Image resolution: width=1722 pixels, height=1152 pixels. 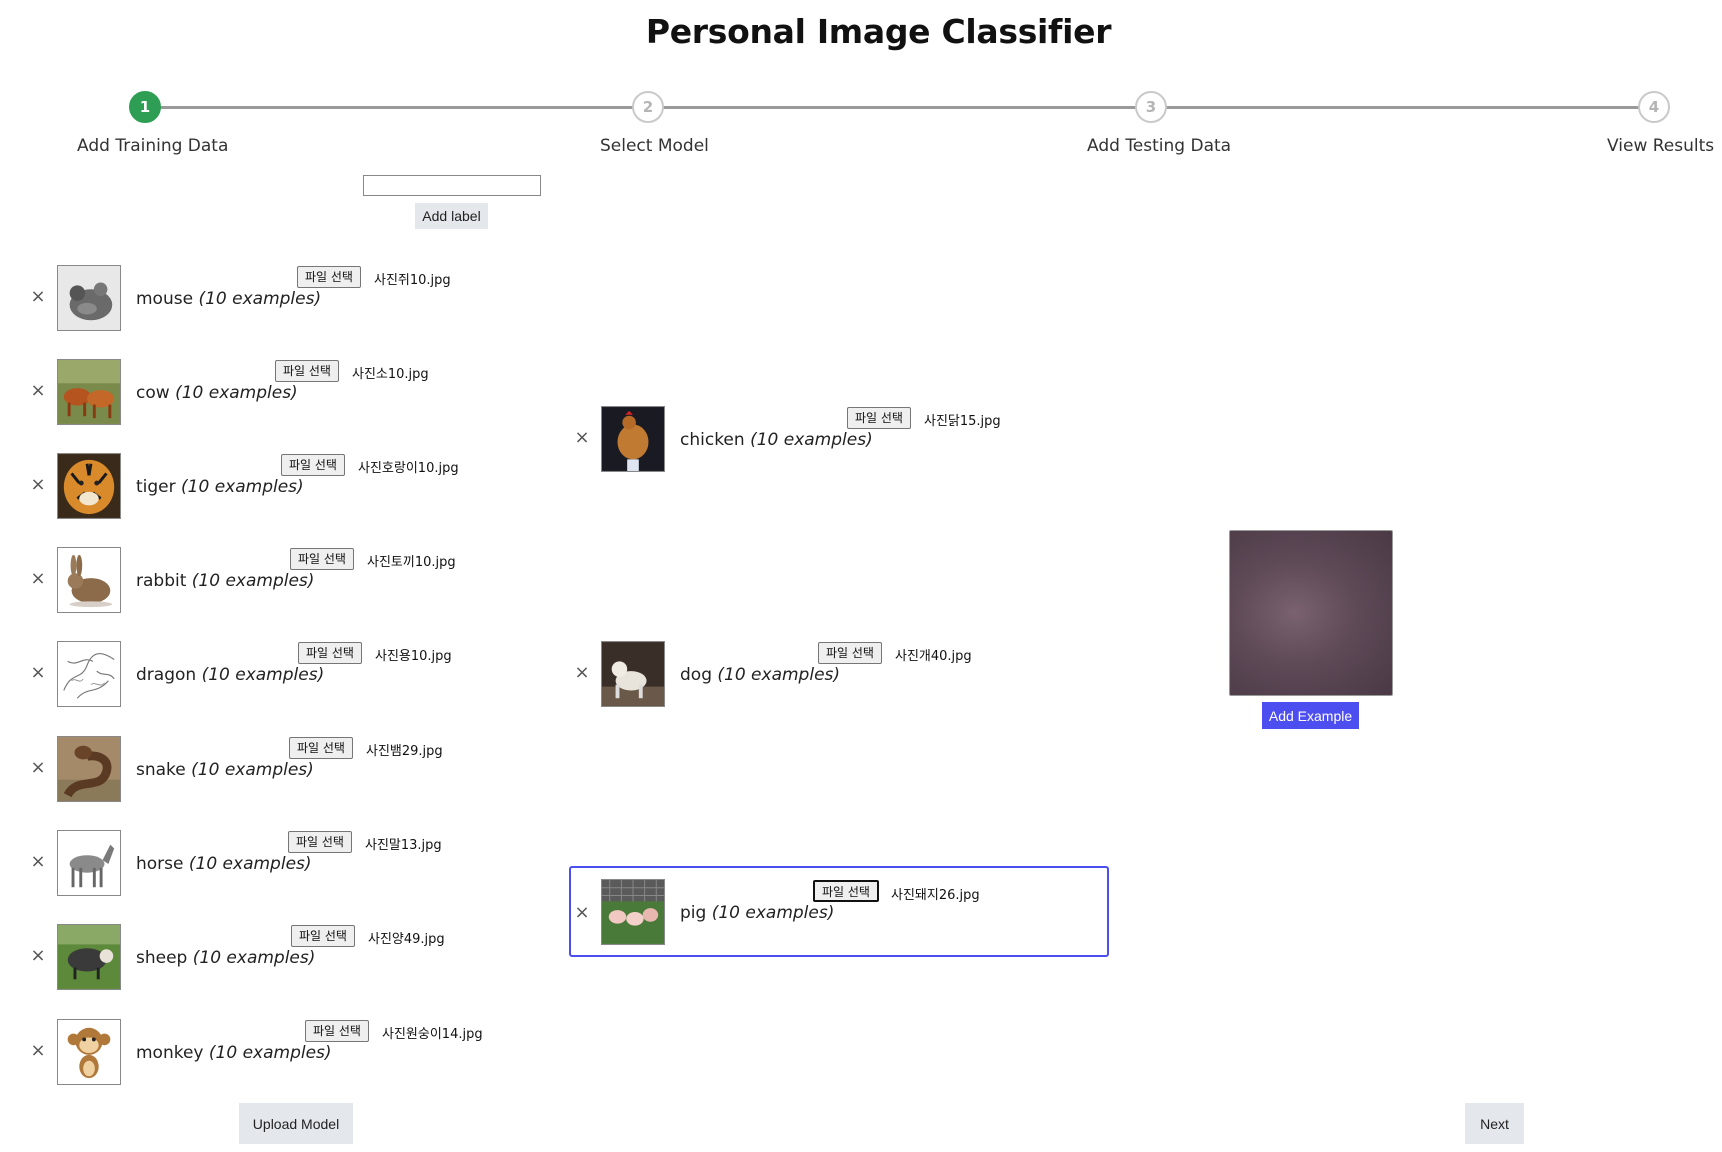 What do you see at coordinates (633, 674) in the screenshot?
I see `class-thumbnail-dog` at bounding box center [633, 674].